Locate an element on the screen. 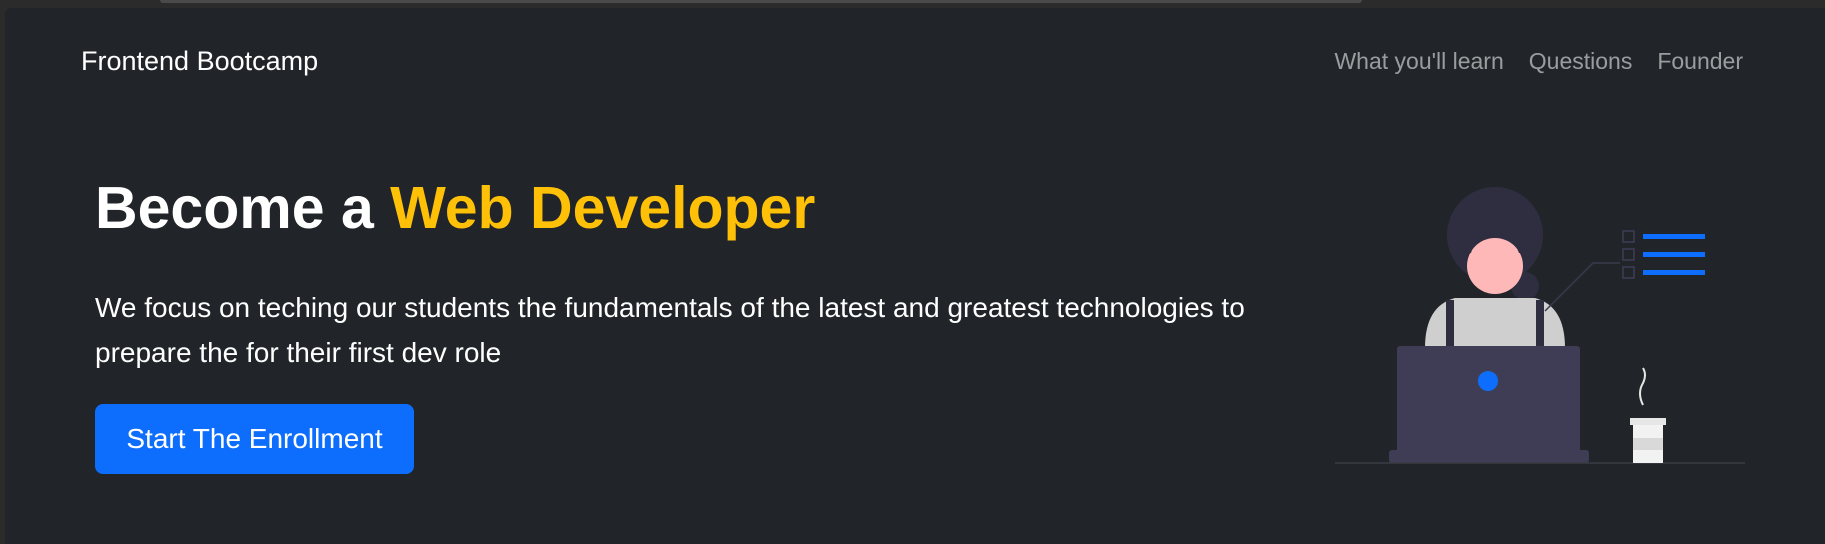  laptop-lid is located at coordinates (1488, 402).